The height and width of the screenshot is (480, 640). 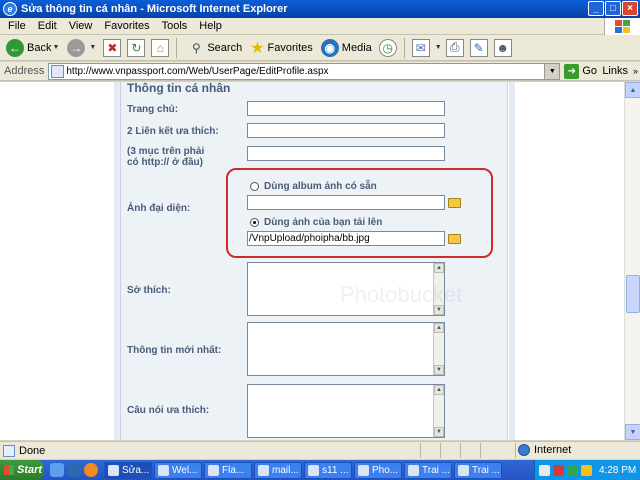 I want to click on back-button: ← Back ▼, so click(x=32, y=48).